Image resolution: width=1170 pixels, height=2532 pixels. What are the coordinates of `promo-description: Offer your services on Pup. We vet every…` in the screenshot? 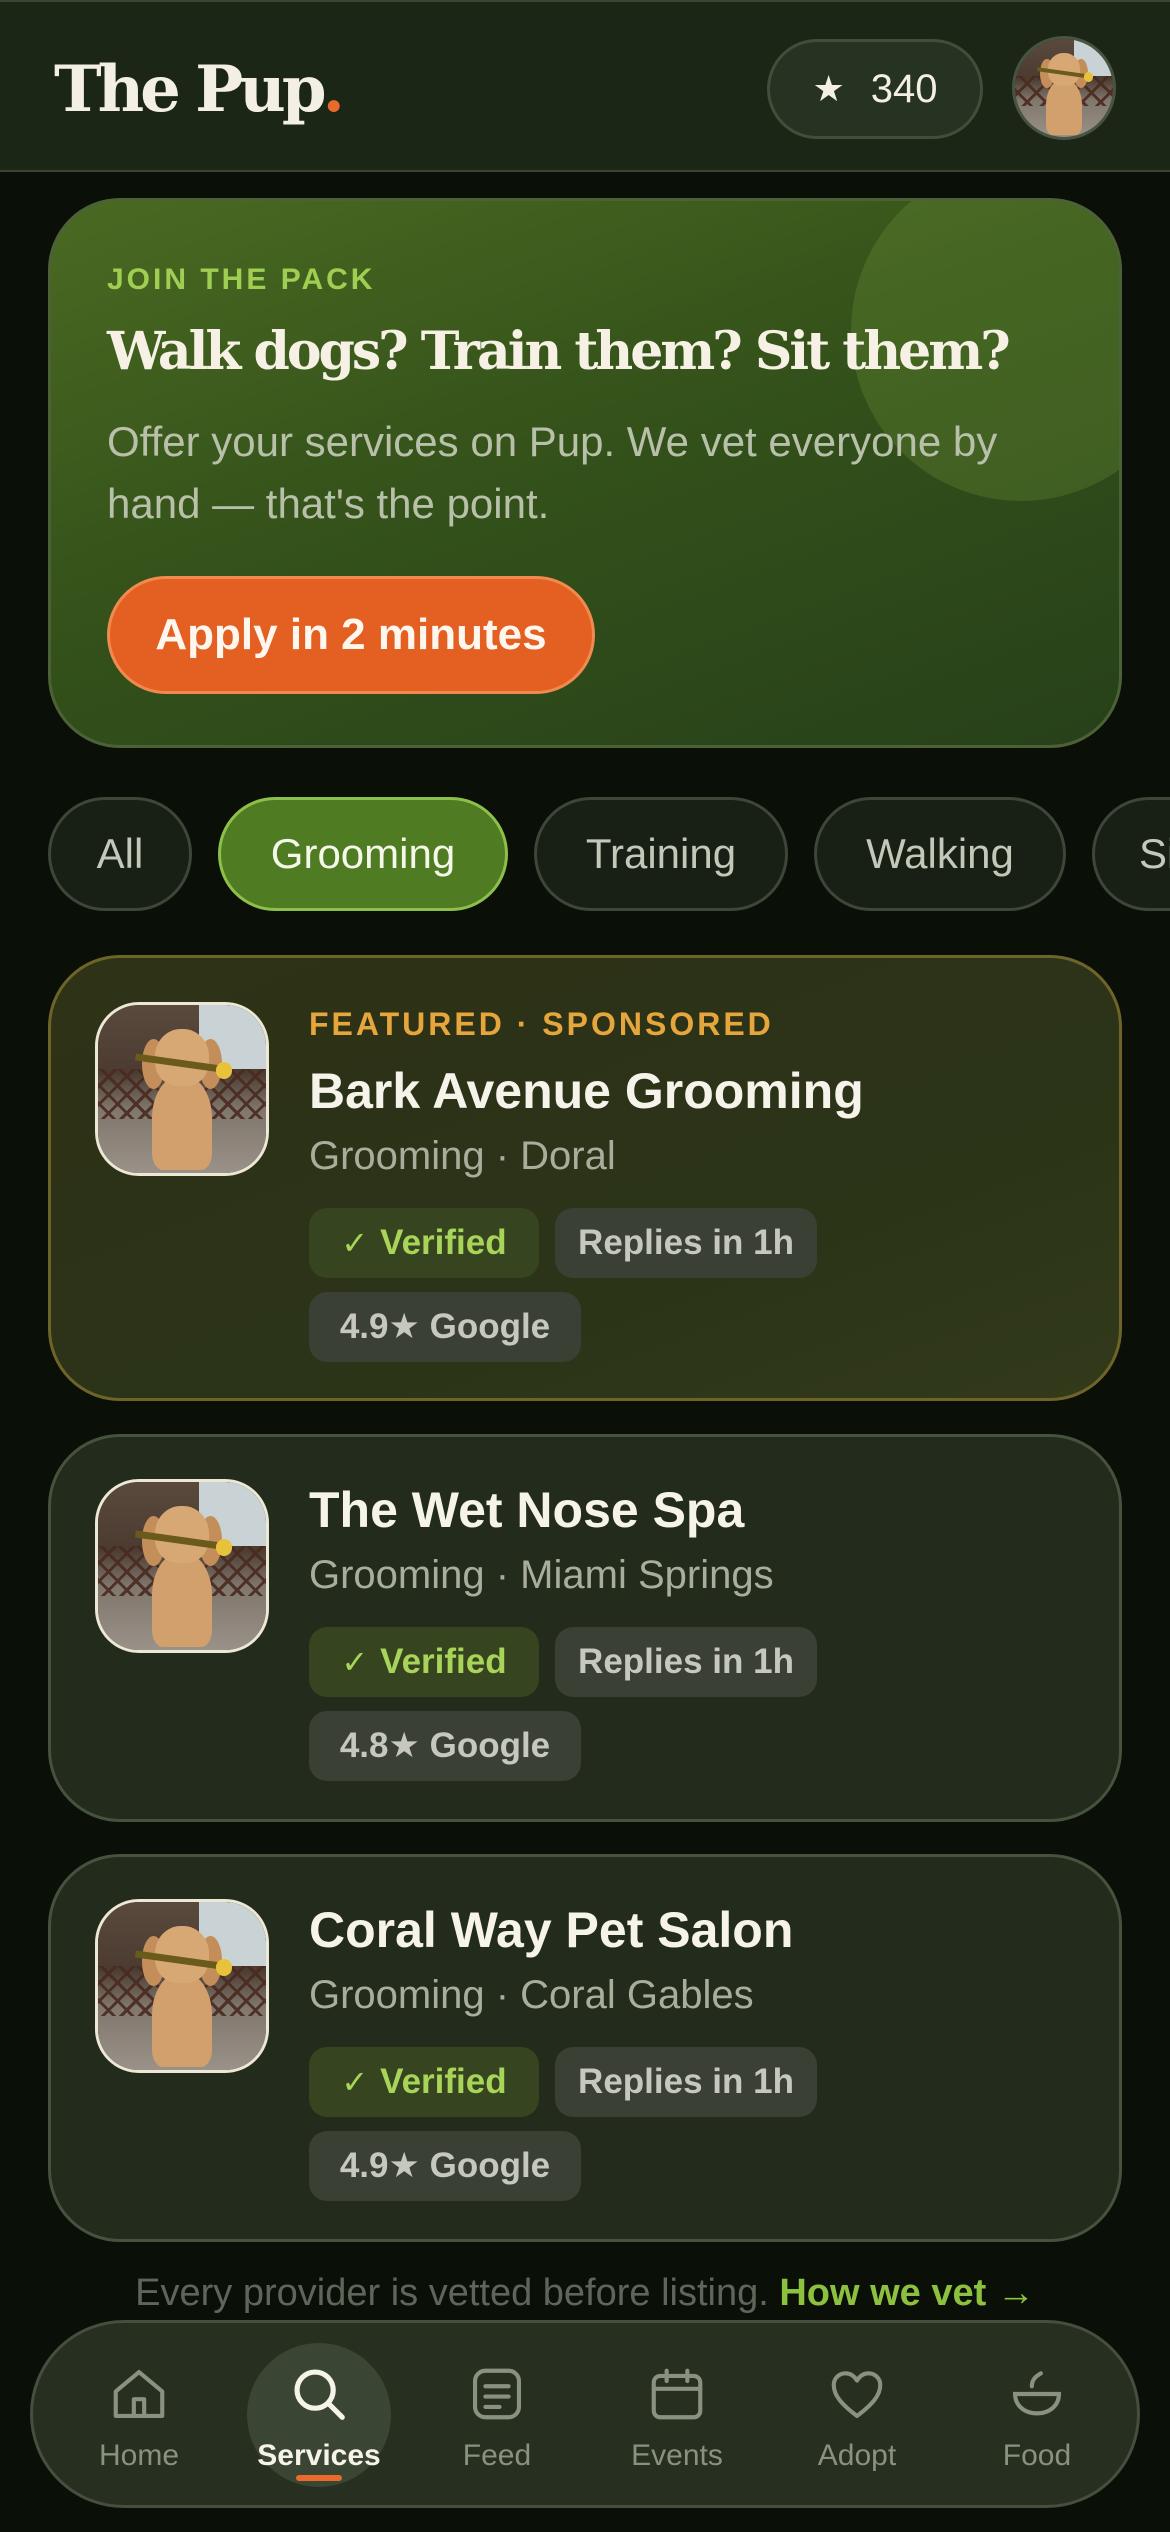 It's located at (552, 472).